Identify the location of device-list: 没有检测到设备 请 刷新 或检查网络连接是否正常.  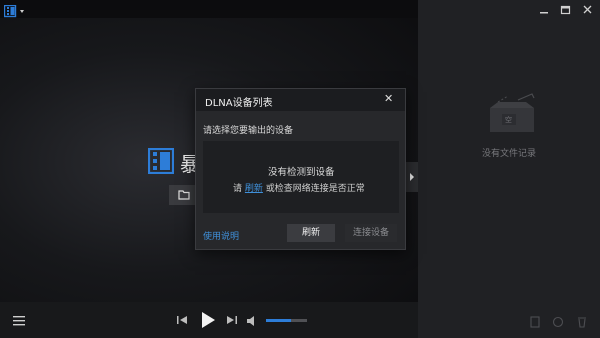
(301, 177).